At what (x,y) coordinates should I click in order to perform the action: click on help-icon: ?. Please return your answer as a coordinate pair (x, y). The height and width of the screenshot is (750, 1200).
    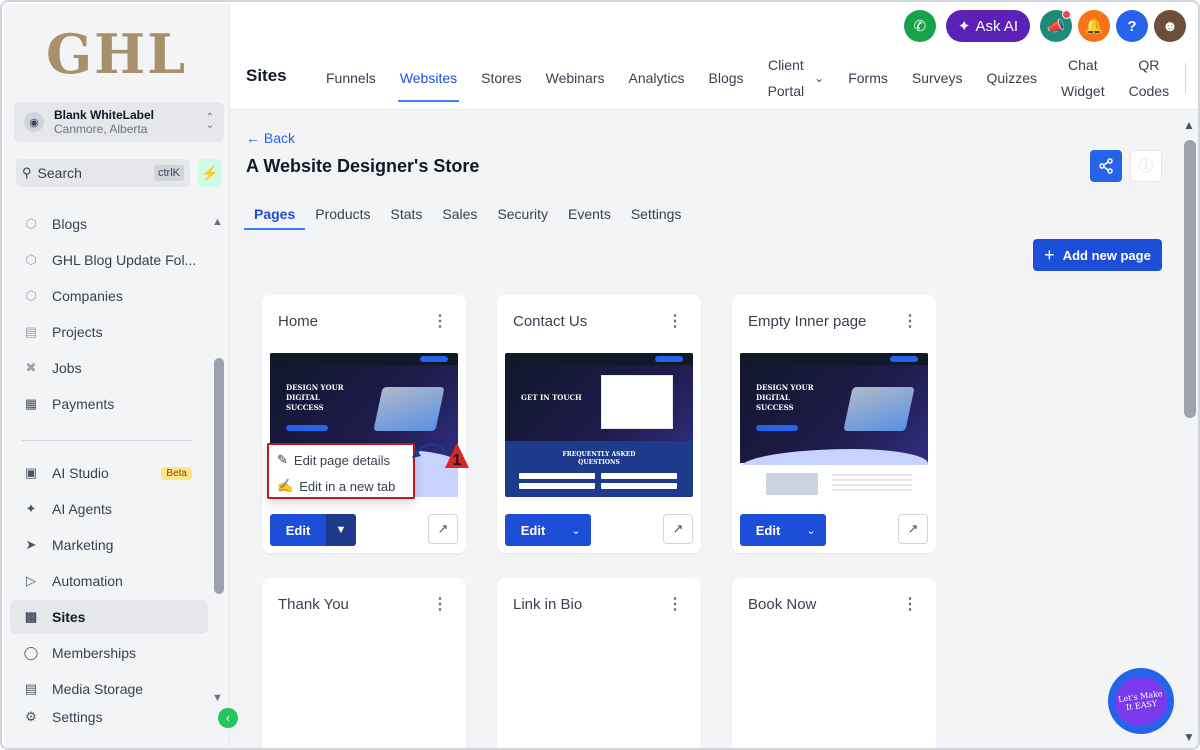
    Looking at the image, I should click on (1132, 26).